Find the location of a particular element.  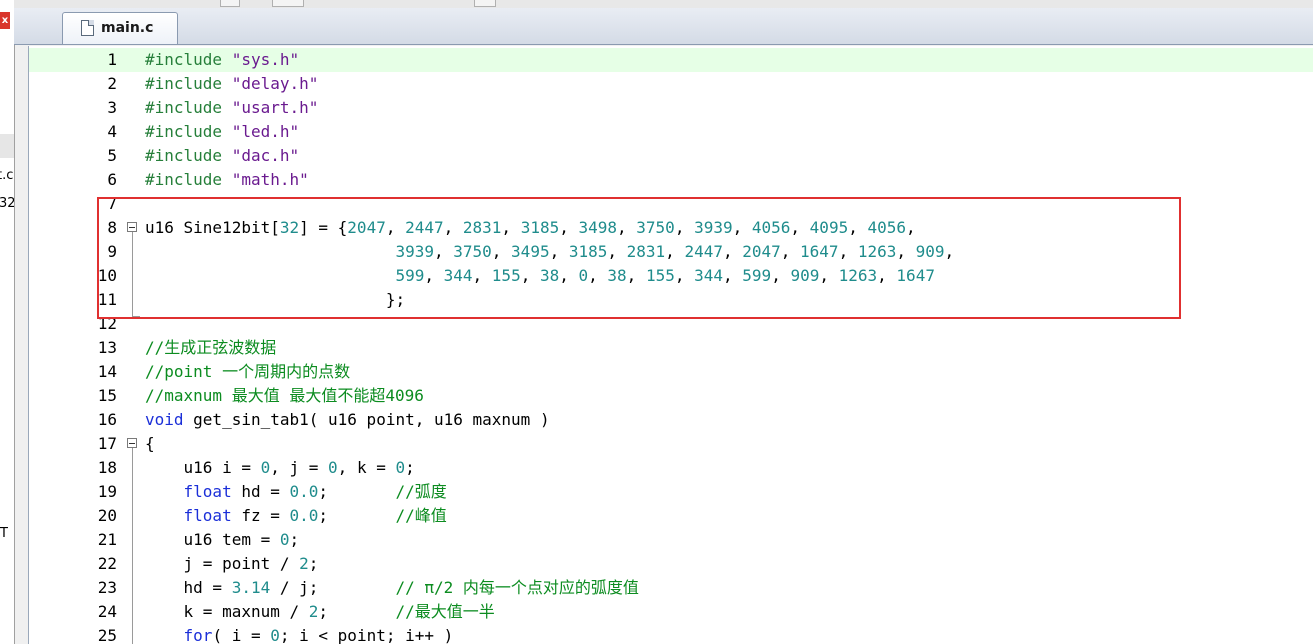

code-line: 13 //生成正弦波数据 is located at coordinates (671, 348).